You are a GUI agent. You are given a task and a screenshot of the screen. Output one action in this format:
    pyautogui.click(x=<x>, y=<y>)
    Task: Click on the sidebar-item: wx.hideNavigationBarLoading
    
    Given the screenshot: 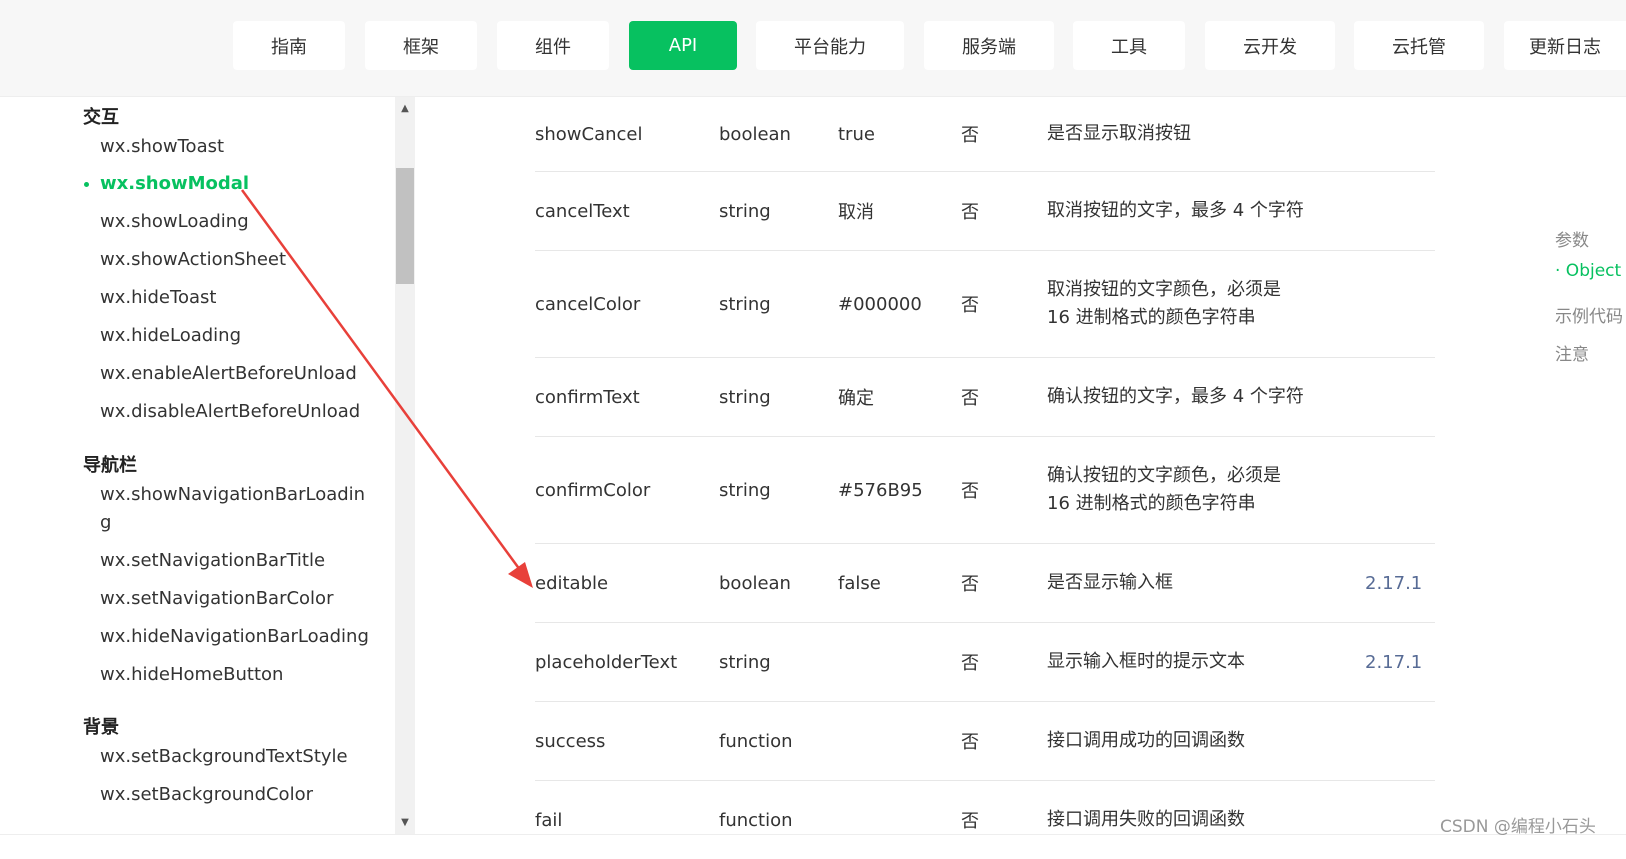 What is the action you would take?
    pyautogui.click(x=234, y=637)
    